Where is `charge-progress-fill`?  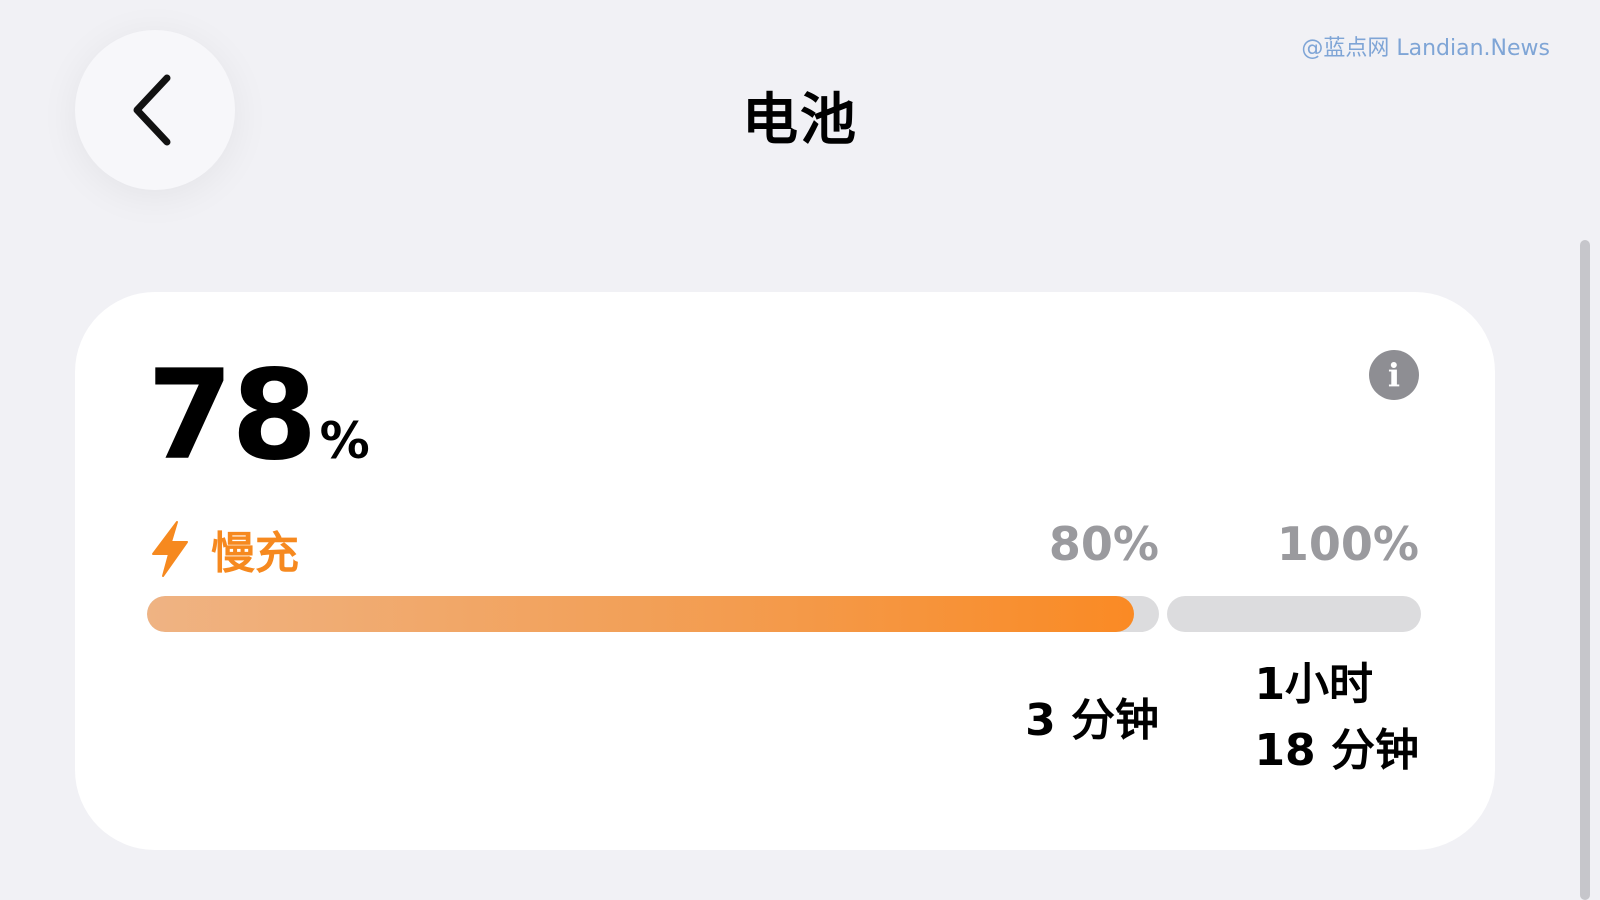 charge-progress-fill is located at coordinates (640, 614).